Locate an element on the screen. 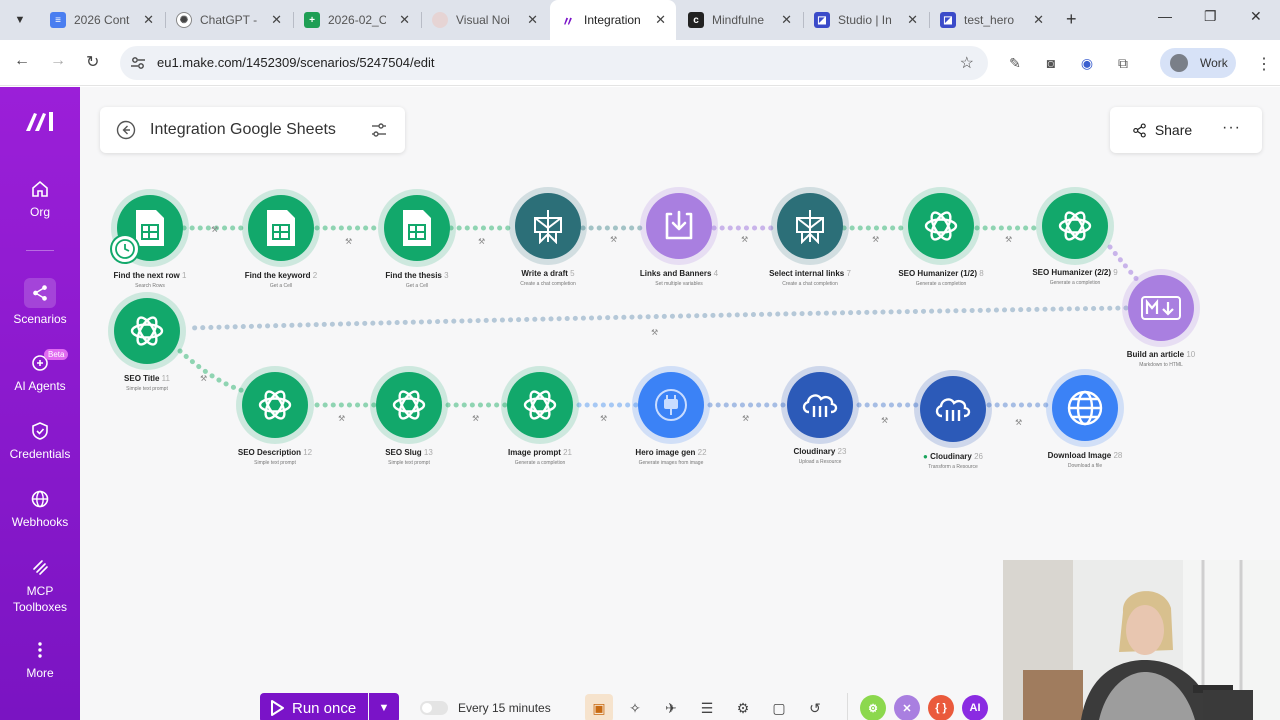 The height and width of the screenshot is (720, 1280). schedule-control: Every 15 minutes is located at coordinates (485, 708).